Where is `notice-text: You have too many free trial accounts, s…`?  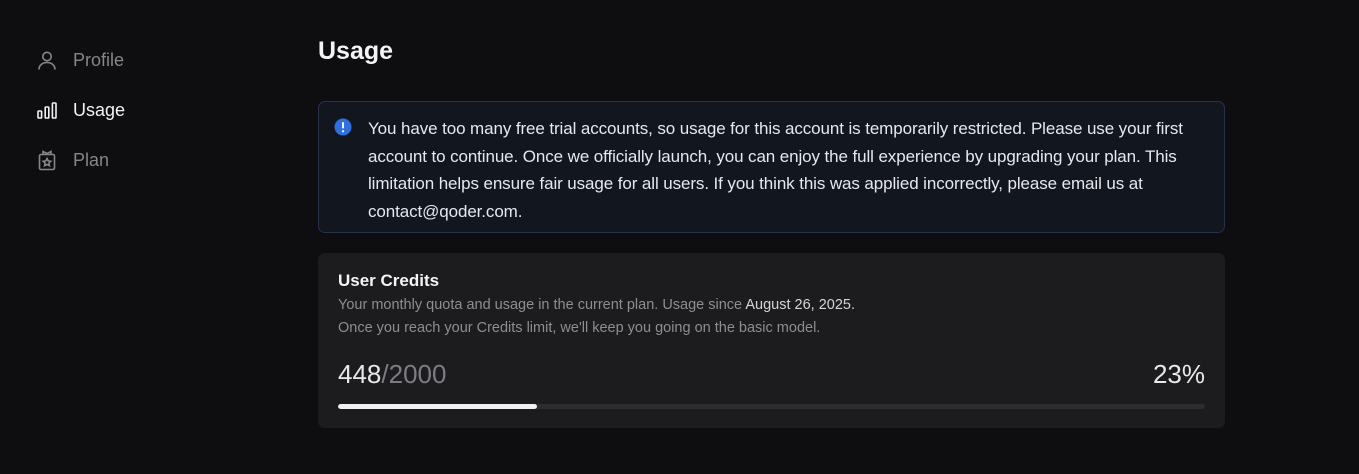 notice-text: You have too many free trial accounts, s… is located at coordinates (775, 170).